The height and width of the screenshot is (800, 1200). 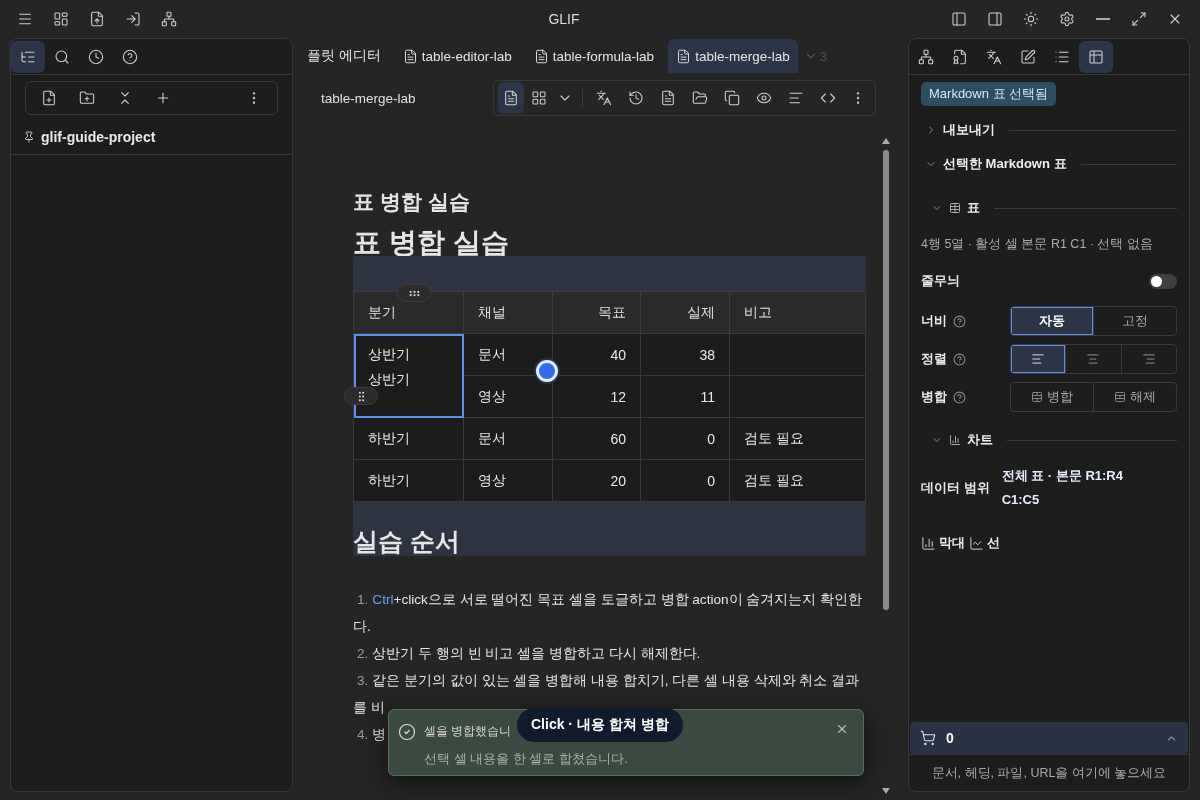 What do you see at coordinates (414, 293) in the screenshot?
I see `column-drag-handle` at bounding box center [414, 293].